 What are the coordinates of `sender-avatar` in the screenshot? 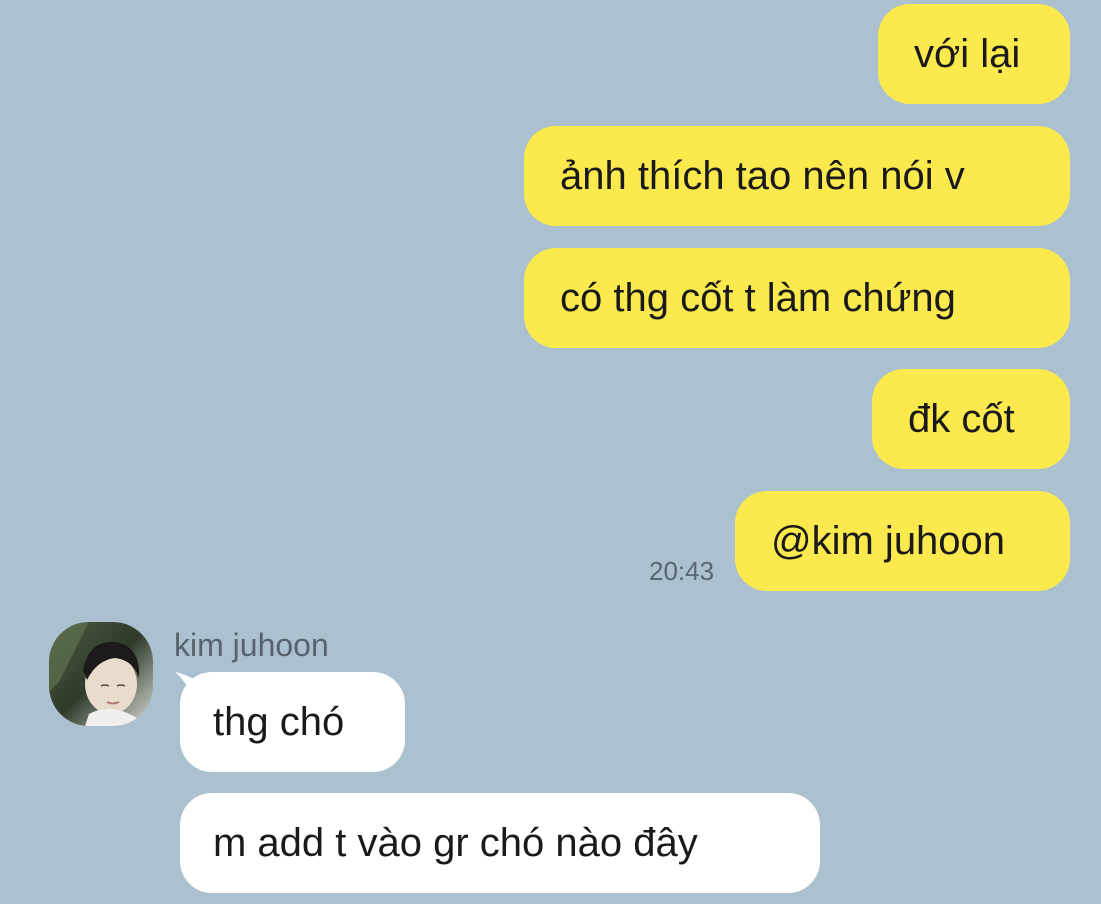 It's located at (101, 674).